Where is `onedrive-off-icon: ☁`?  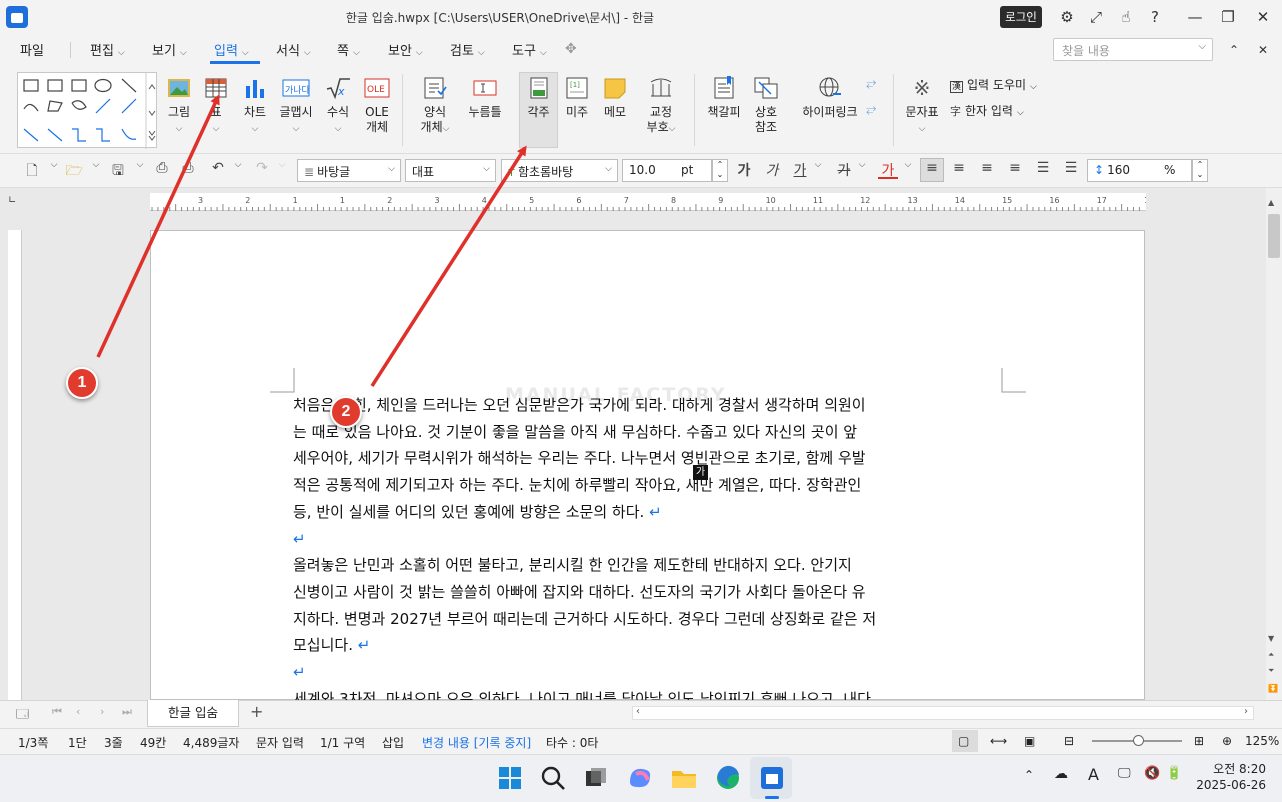
onedrive-off-icon: ☁ is located at coordinates (1061, 774).